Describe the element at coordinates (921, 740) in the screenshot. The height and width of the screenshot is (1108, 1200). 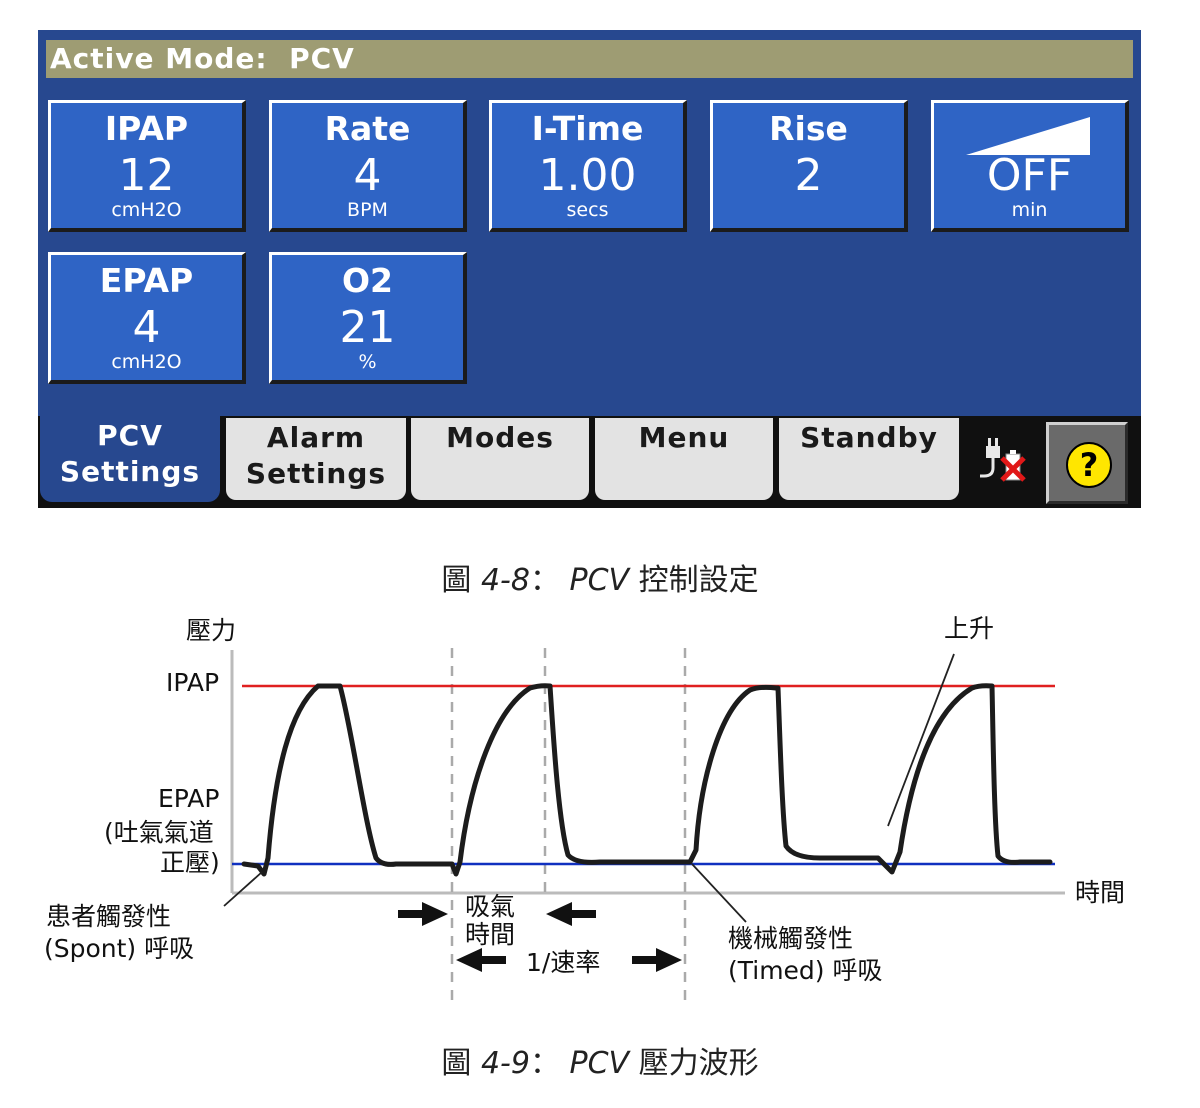
I see `rise-pointer-line` at that location.